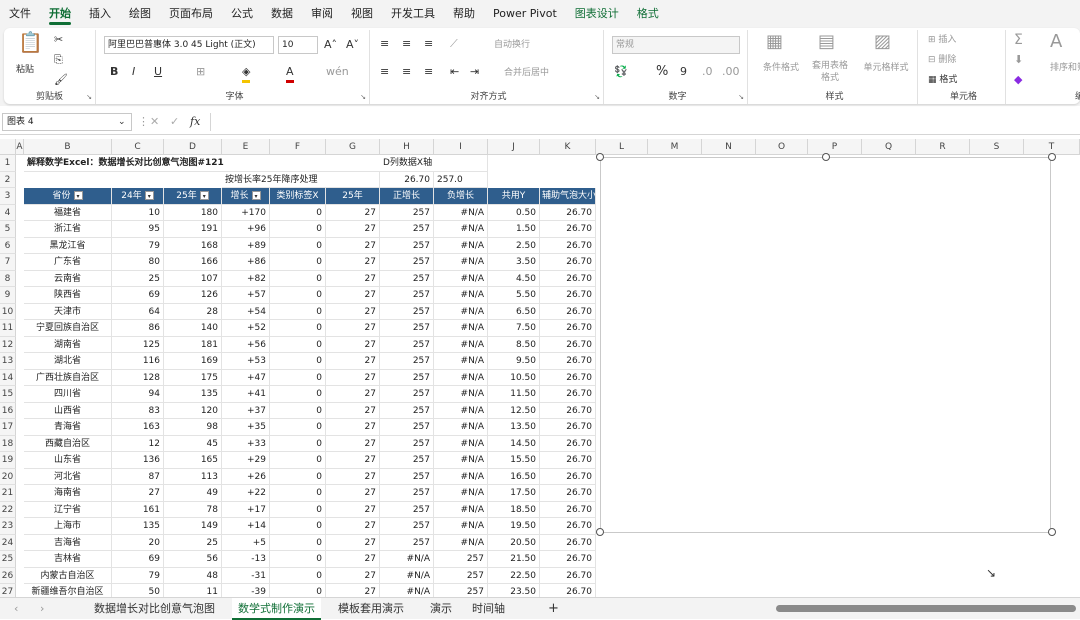 This screenshot has width=1080, height=620. Describe the element at coordinates (782, 147) in the screenshot. I see `column-header: O` at that location.